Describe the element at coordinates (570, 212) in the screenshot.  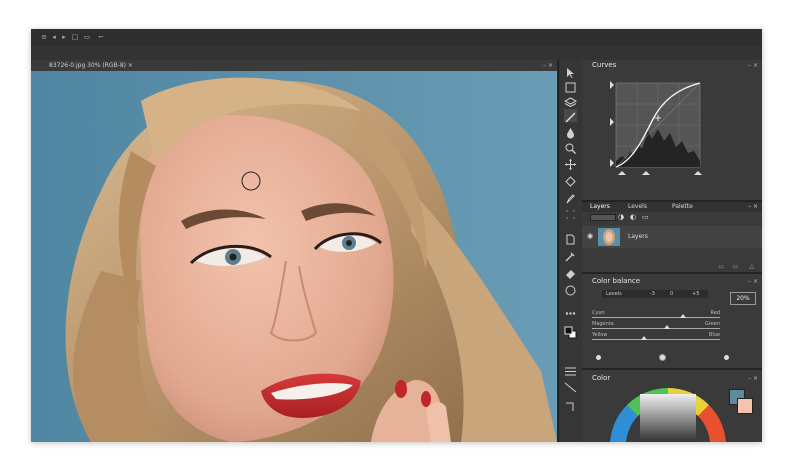
I see `dotted-separator-icon` at that location.